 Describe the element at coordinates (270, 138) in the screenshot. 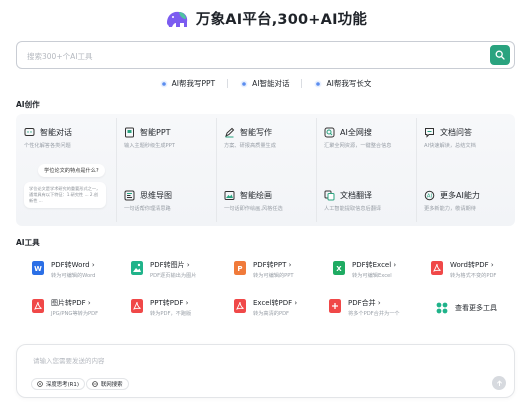

I see `ai-card-writing: 智能写作 方案、研报高质量生成` at that location.